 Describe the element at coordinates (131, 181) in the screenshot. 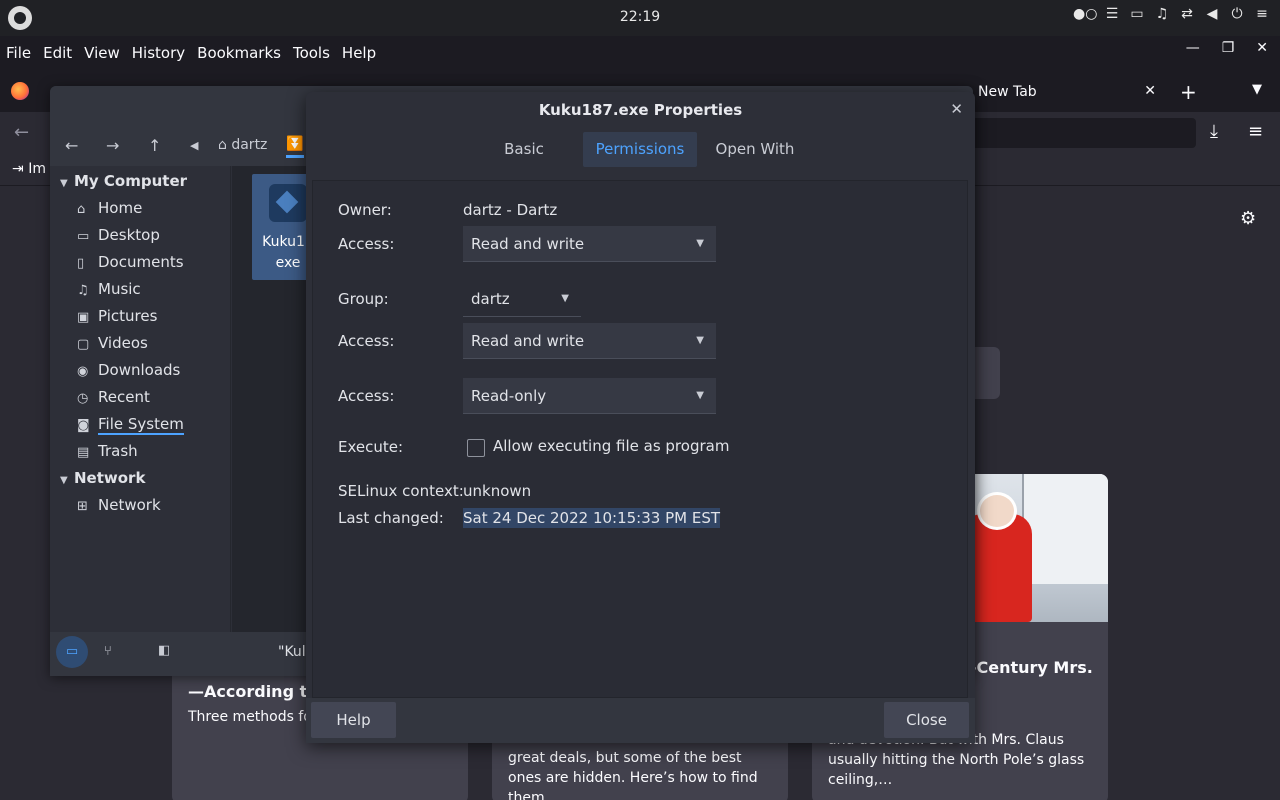

I see `sidebar-heading: My Computer` at that location.